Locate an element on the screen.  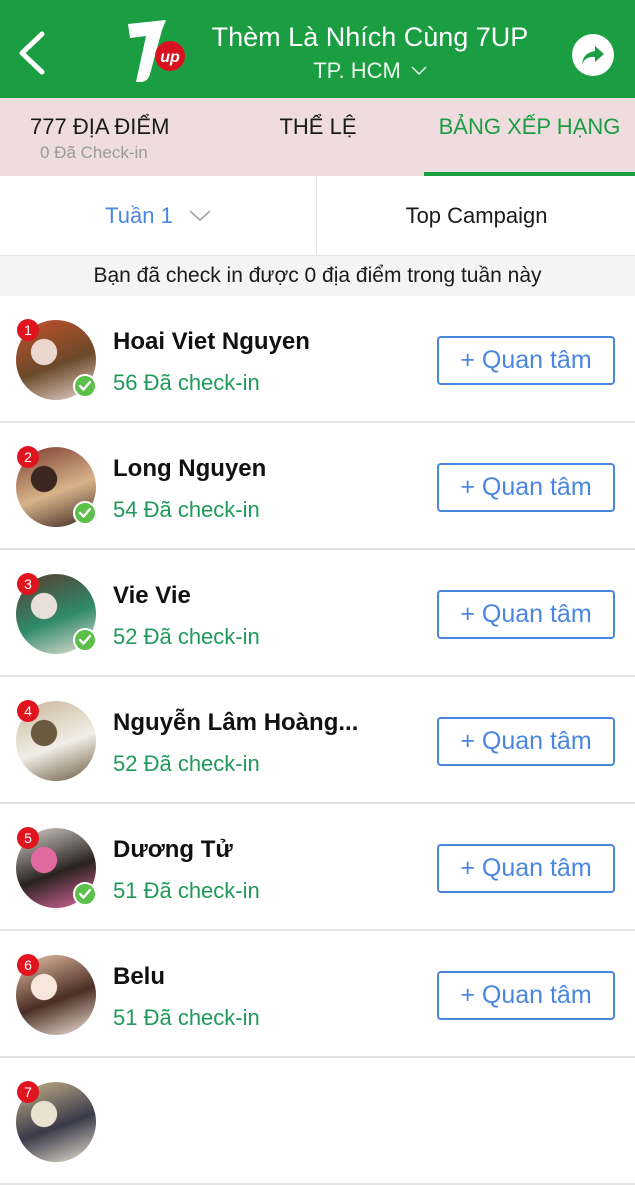
share-button is located at coordinates (593, 55).